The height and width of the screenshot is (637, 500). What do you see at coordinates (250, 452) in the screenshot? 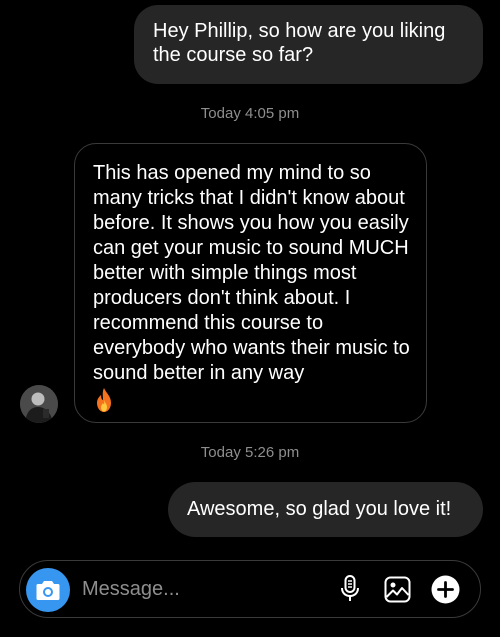
I see `message-timestamp: Today 5:26 pm` at bounding box center [250, 452].